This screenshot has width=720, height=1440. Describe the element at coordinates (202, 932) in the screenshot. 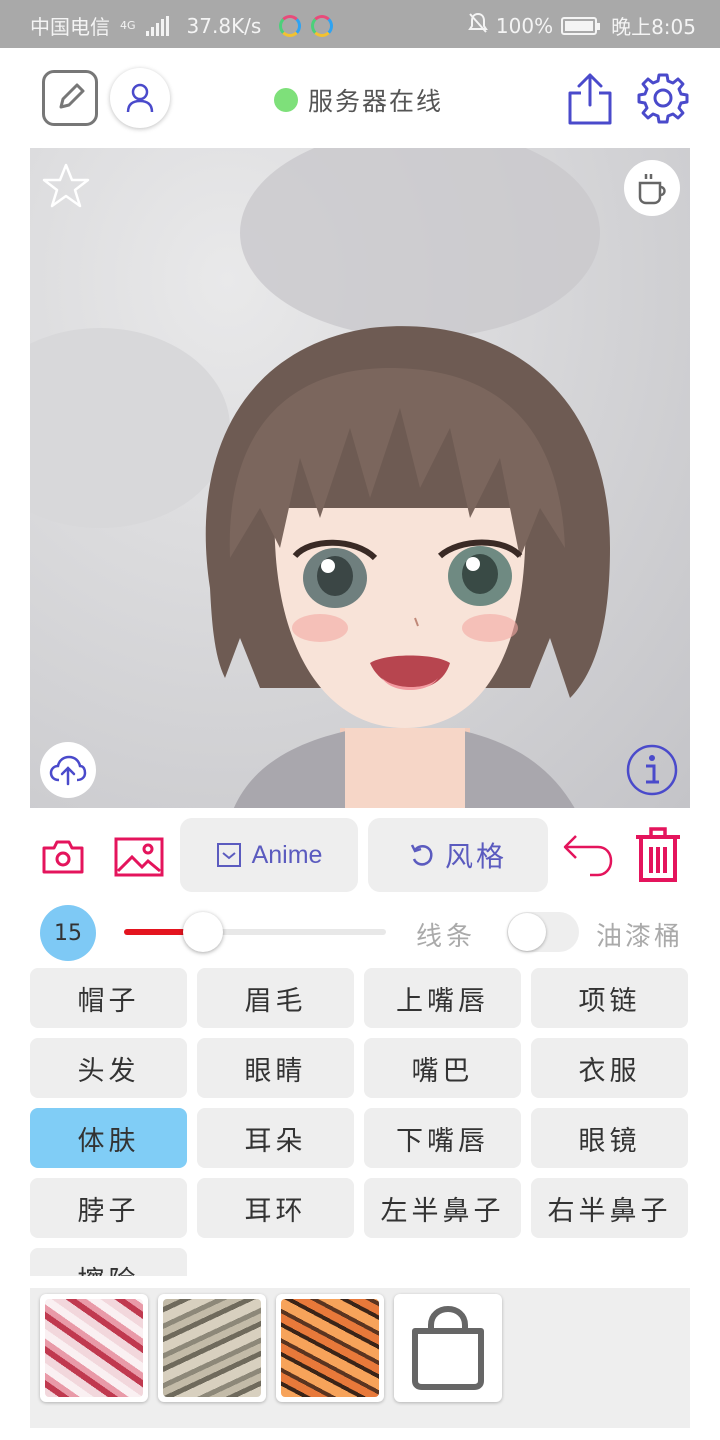

I see `slider-thumb` at that location.